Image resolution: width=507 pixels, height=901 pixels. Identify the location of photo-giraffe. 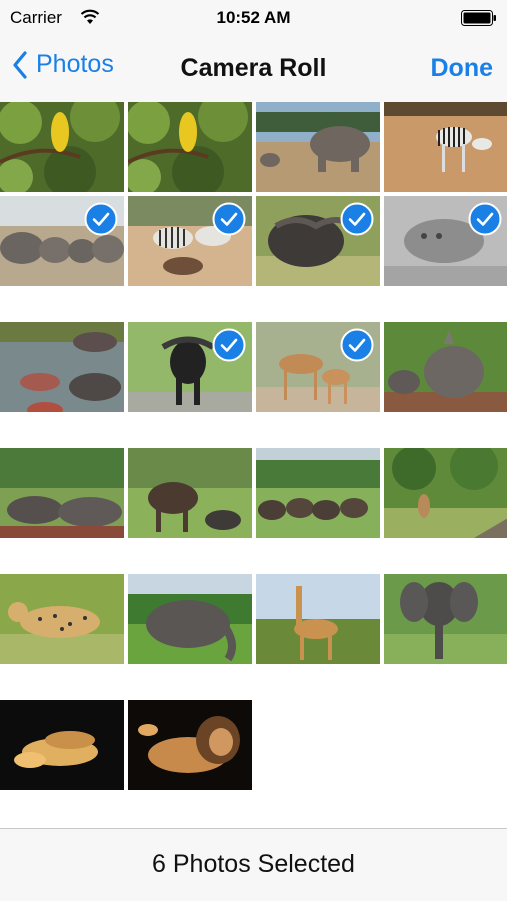
(318, 619).